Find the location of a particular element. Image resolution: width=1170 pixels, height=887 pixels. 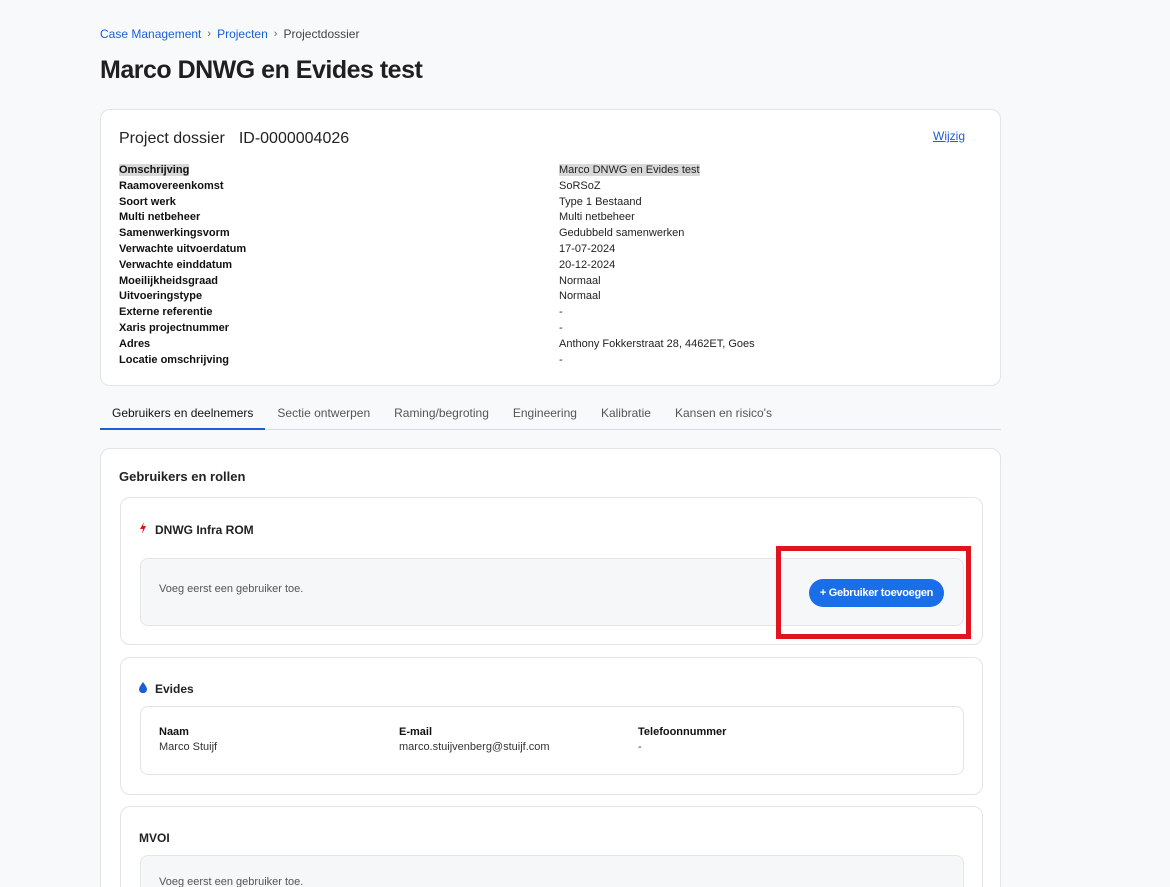

field-row: Verwachte uitvoerdatum 17-07-2024 is located at coordinates (549, 250).